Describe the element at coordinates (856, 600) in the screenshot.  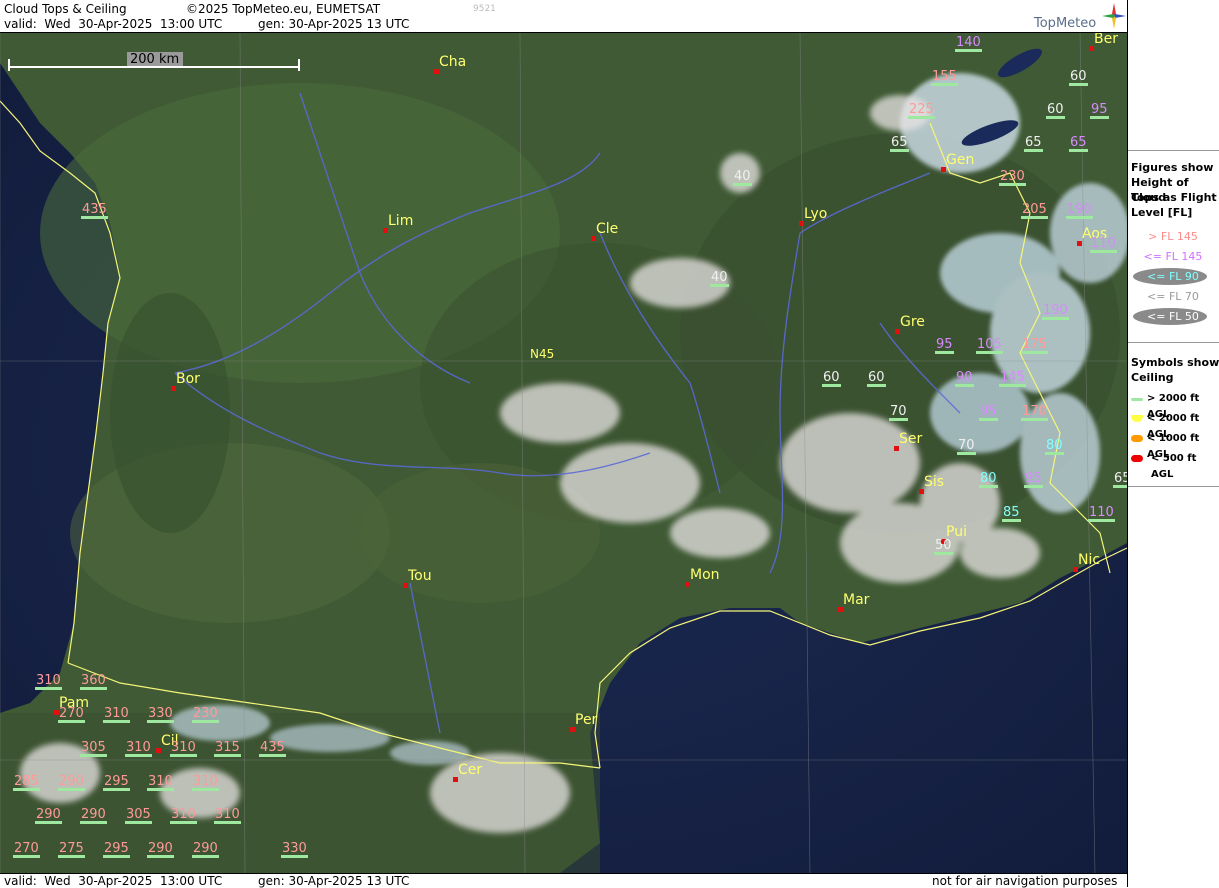
I see `city-label: Mar` at that location.